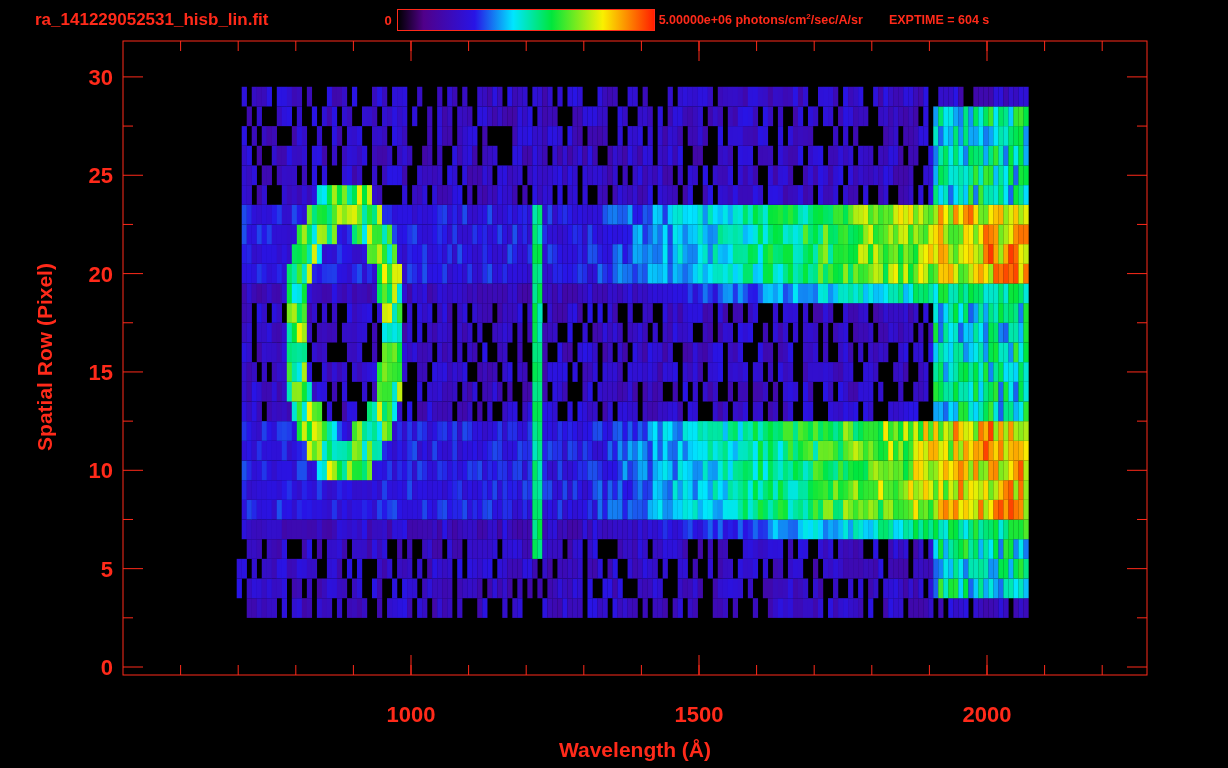 Image resolution: width=1228 pixels, height=768 pixels. I want to click on x-tick-label: 2000, so click(987, 714).